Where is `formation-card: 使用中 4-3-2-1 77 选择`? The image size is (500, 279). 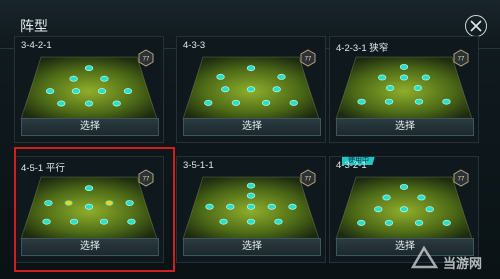 formation-card: 使用中 4-3-2-1 77 选择 is located at coordinates (404, 209).